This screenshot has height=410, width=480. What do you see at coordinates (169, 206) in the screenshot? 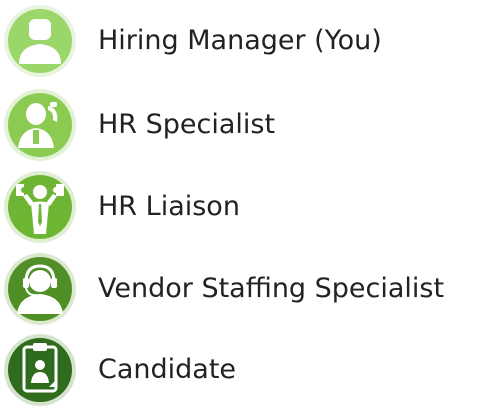
I see `role-label: HR Liaison` at bounding box center [169, 206].